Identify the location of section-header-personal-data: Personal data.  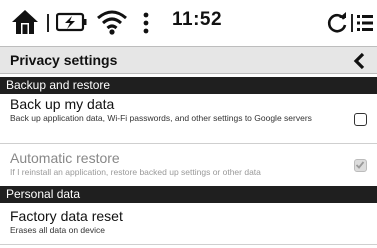
(188, 194).